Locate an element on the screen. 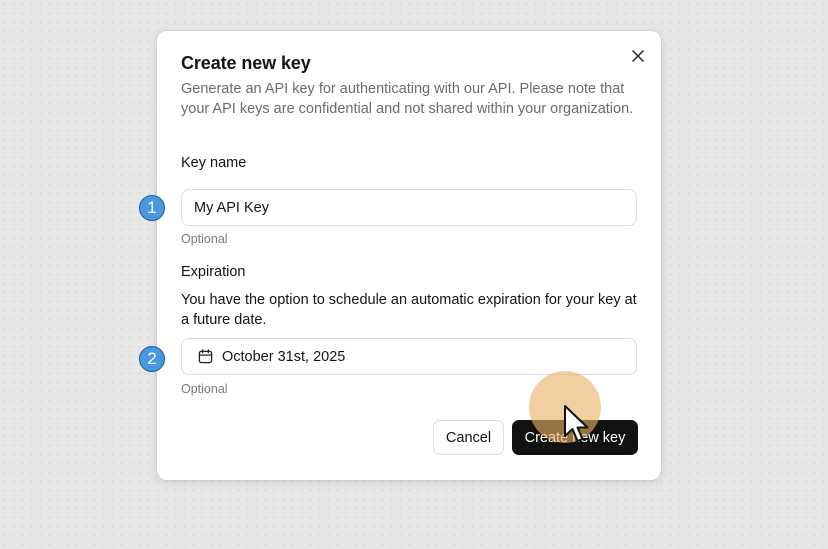  expiration-date-picker: October 31st, 2025 is located at coordinates (409, 356).